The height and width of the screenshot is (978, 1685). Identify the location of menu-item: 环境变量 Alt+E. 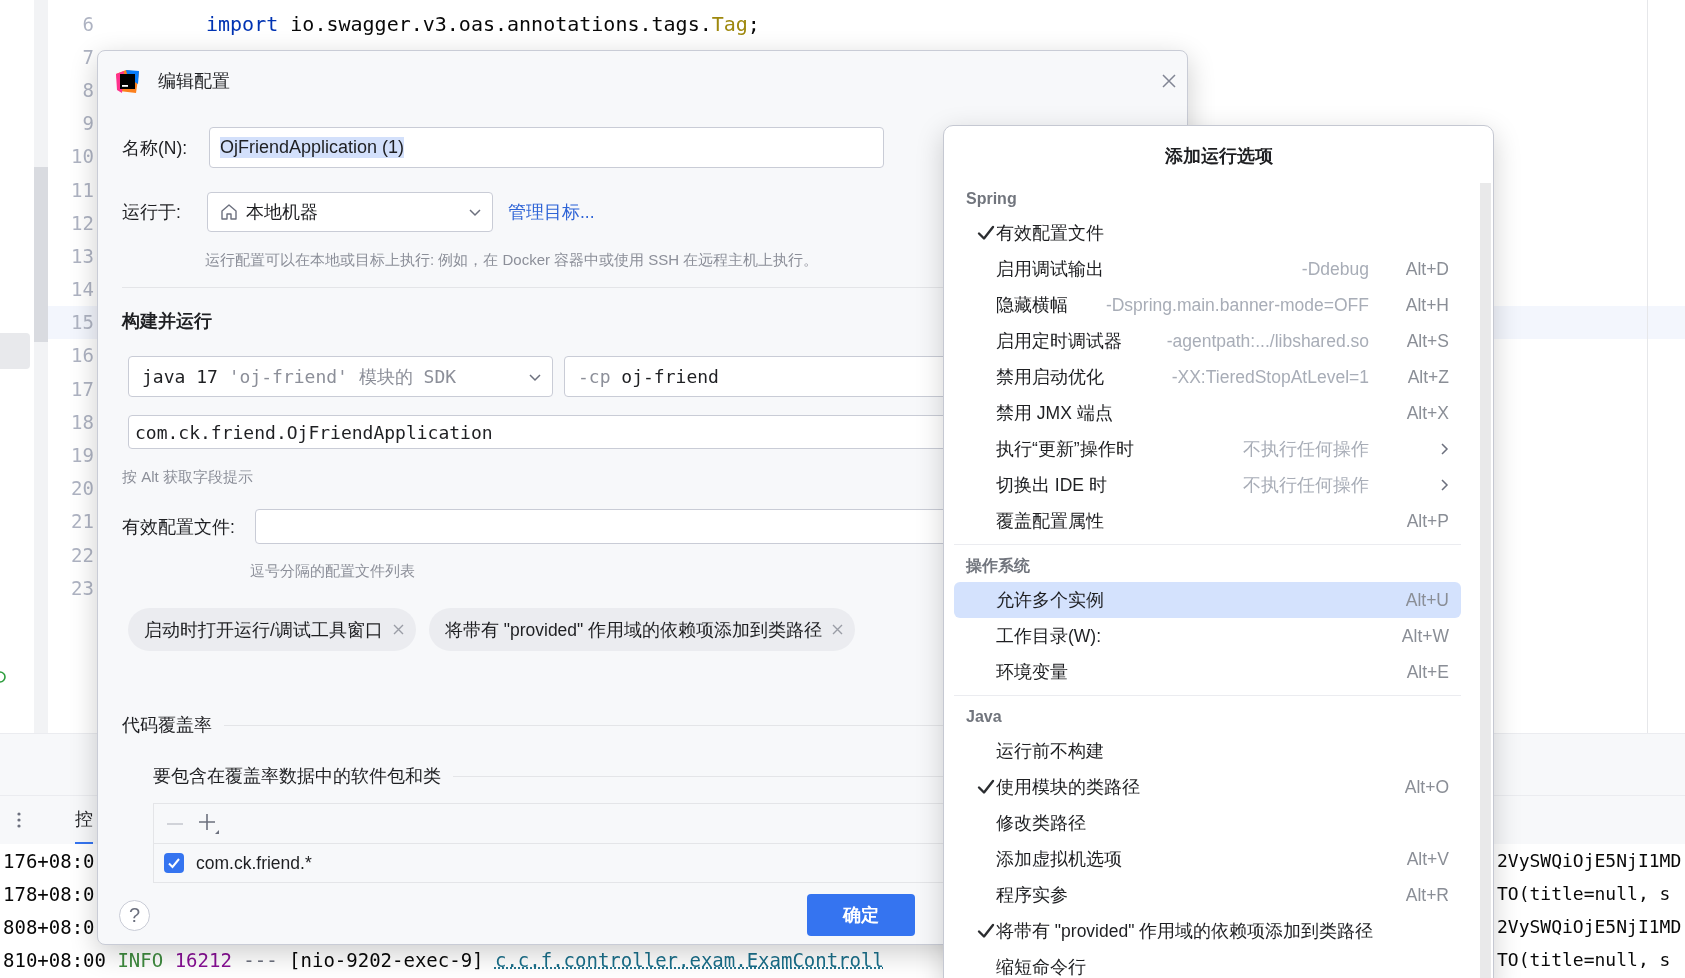
(1207, 672).